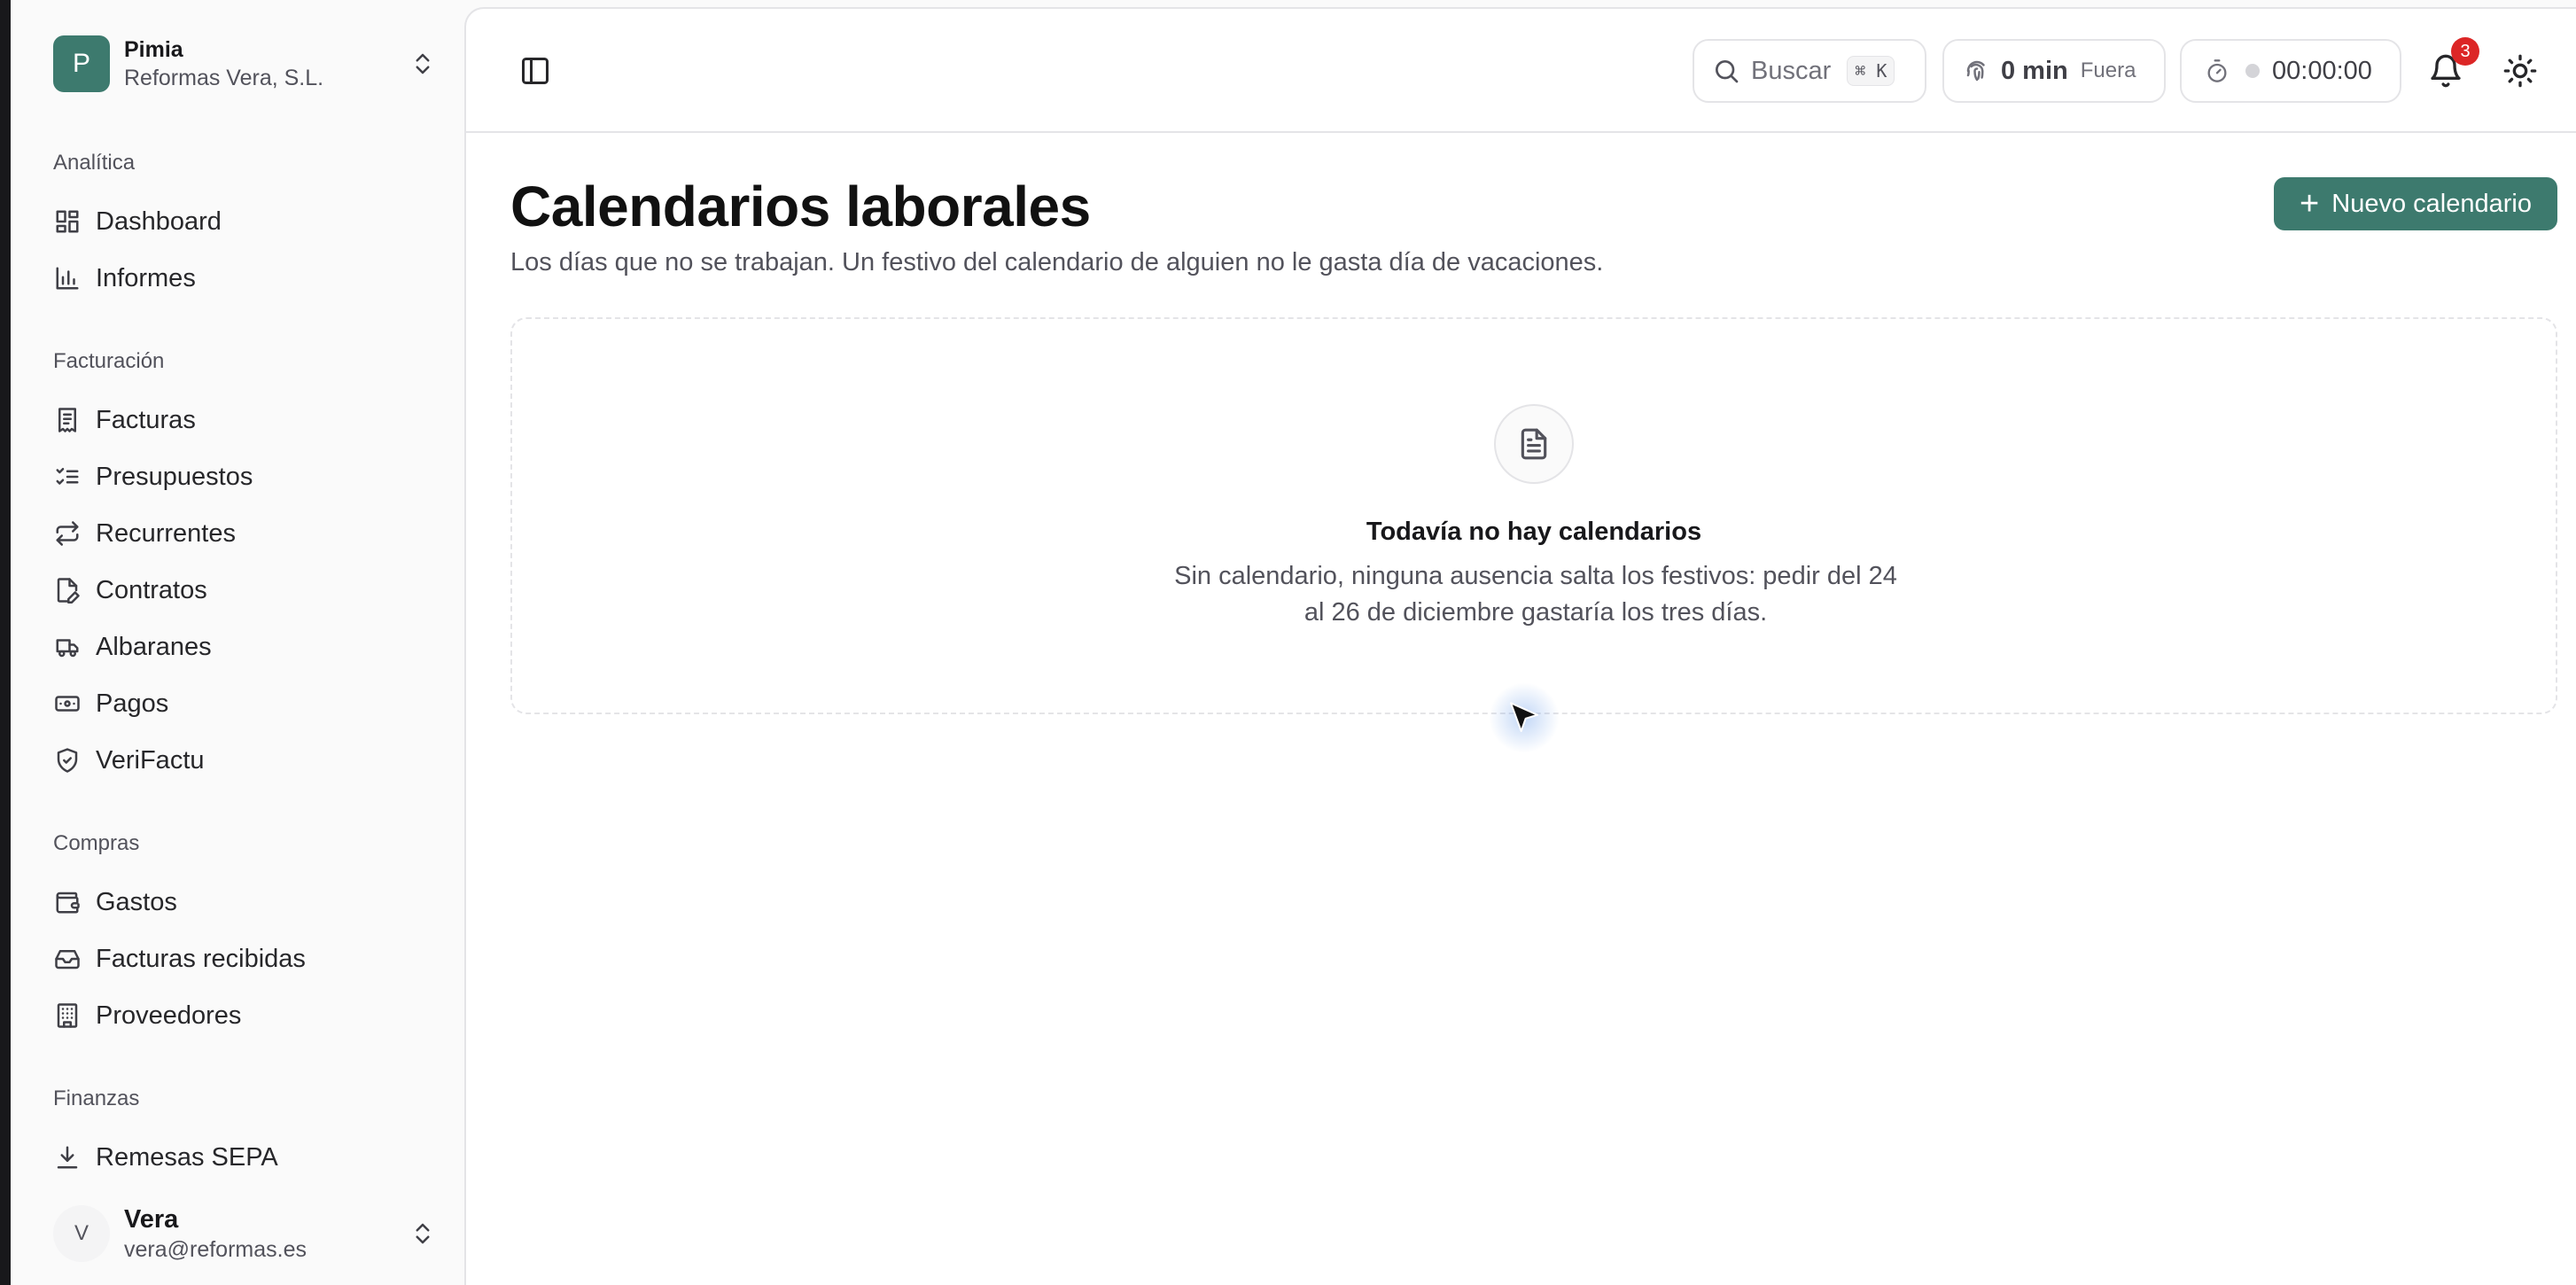 The image size is (2576, 1285). Describe the element at coordinates (169, 1015) in the screenshot. I see `sidebar-item-label: Proveedores` at that location.